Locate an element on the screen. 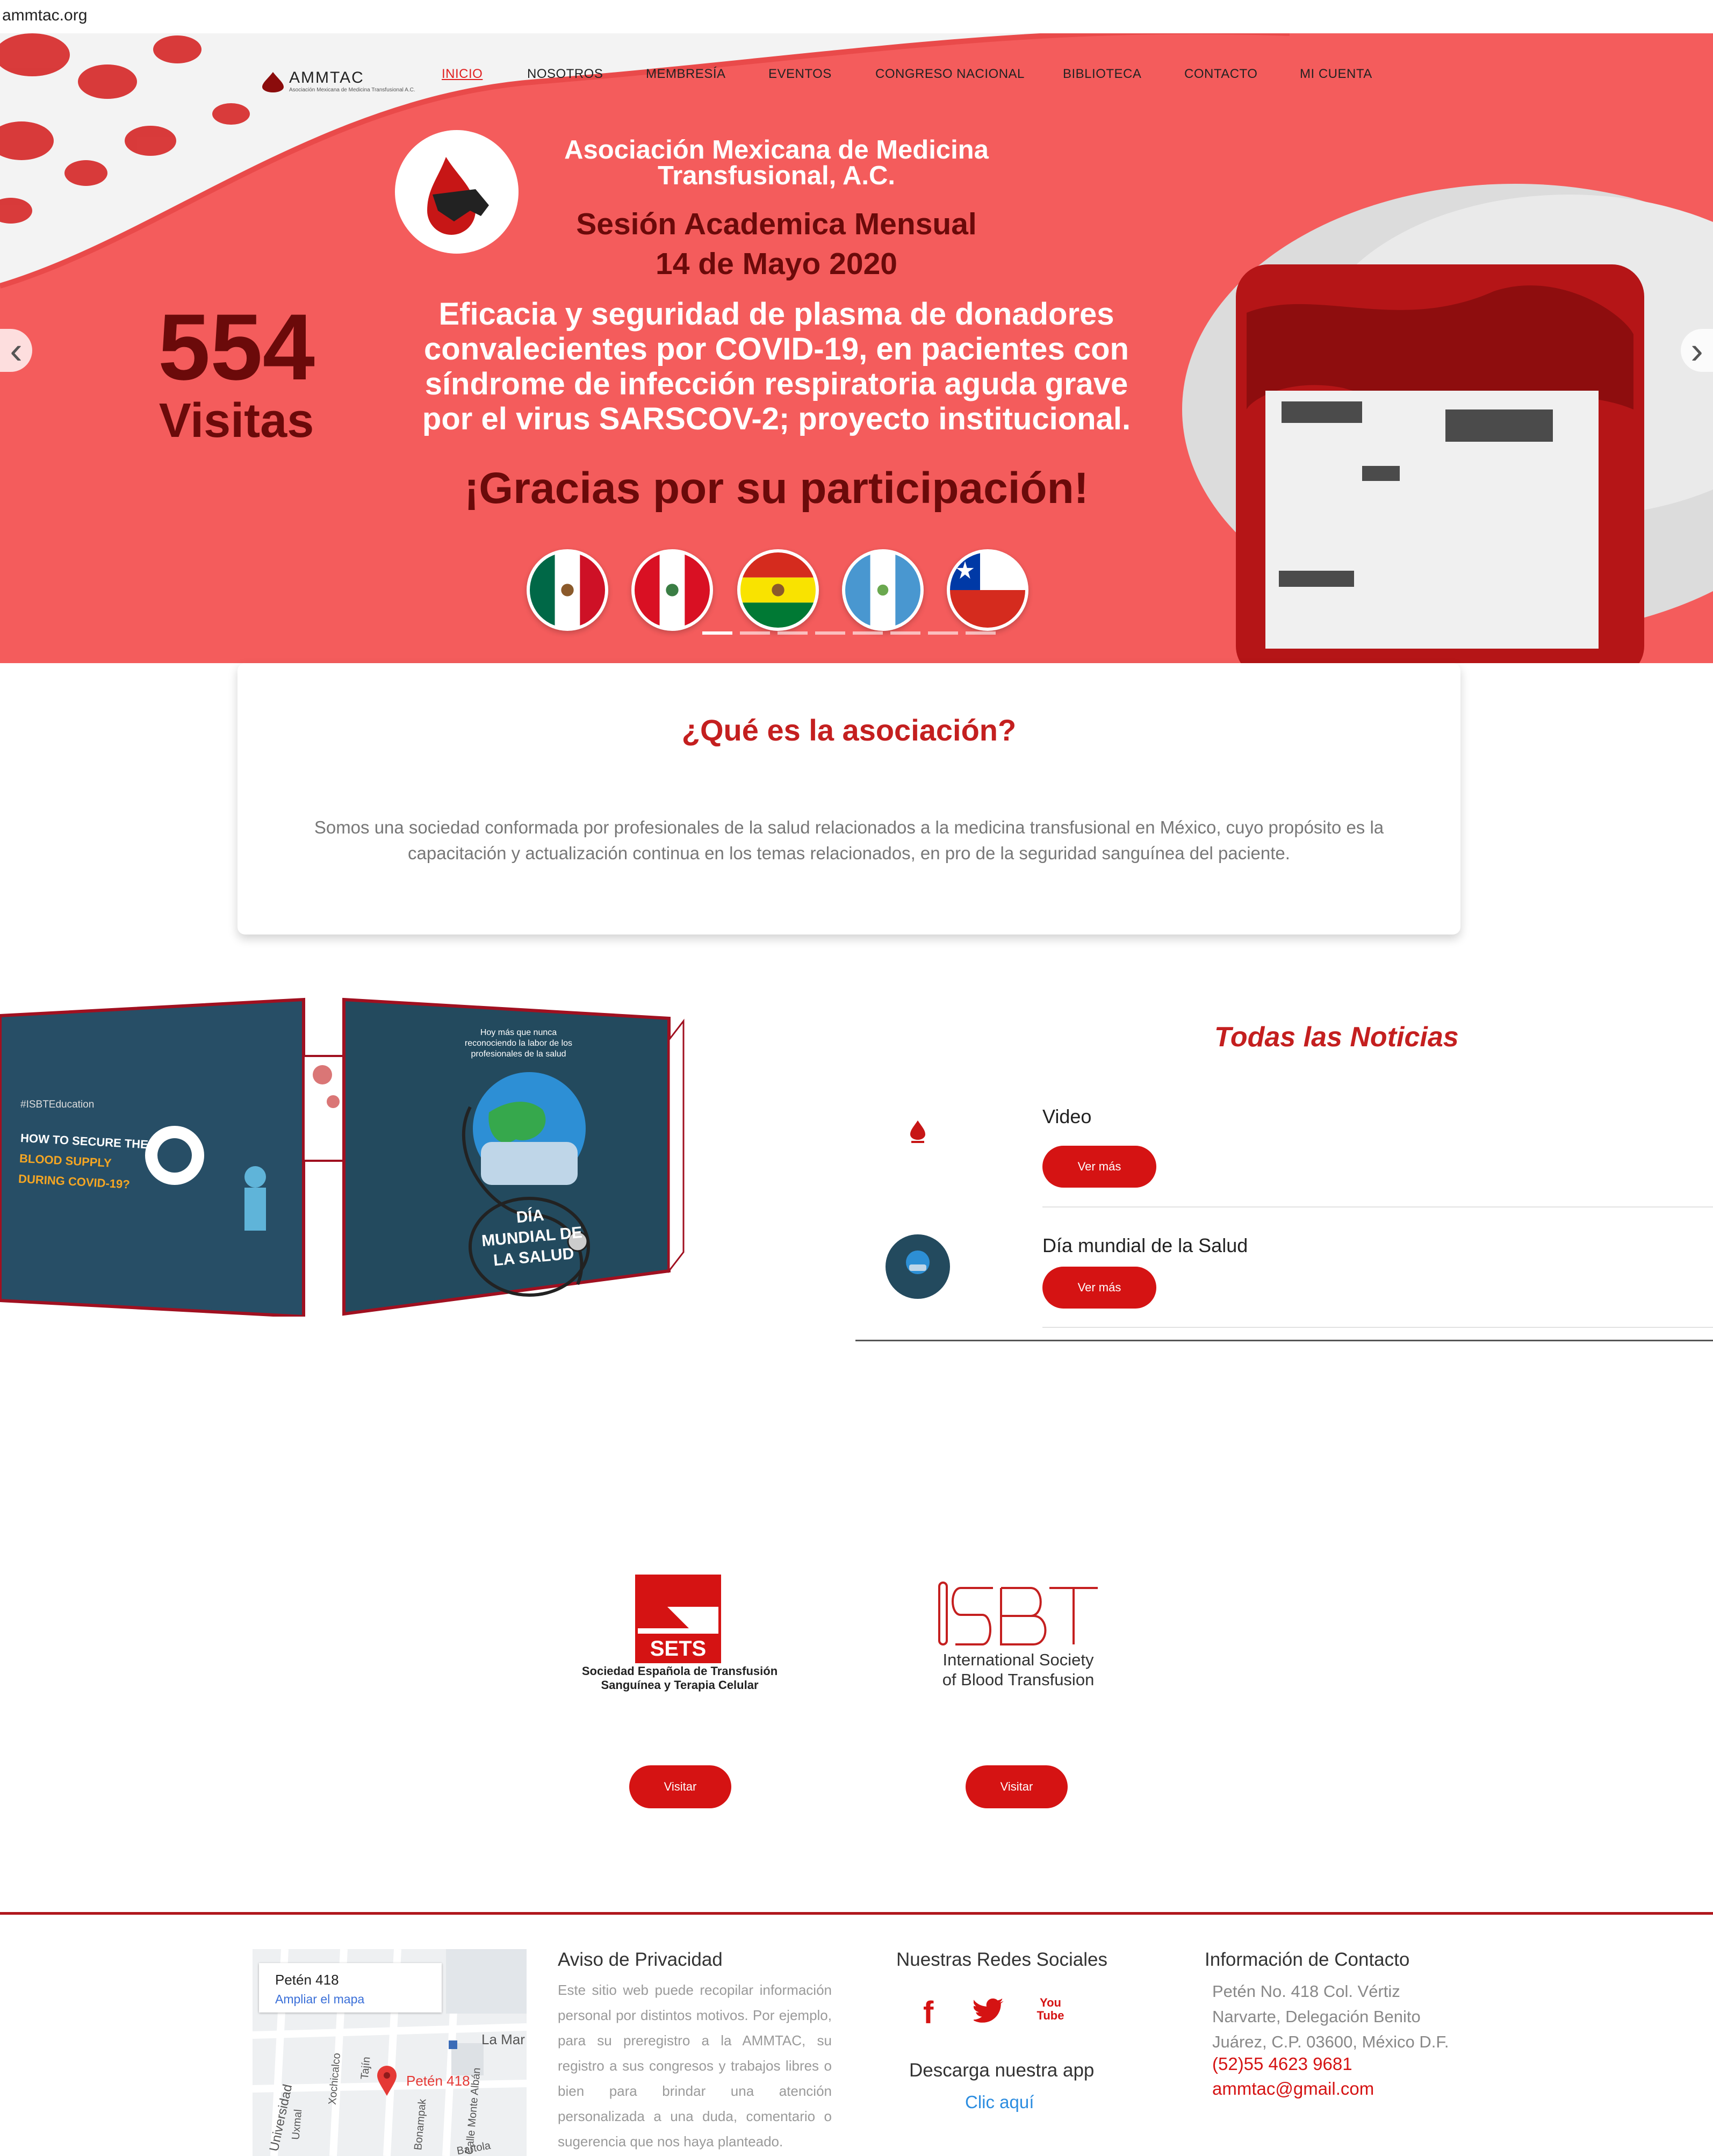 The image size is (1713, 2156). footer-top-rule is located at coordinates (857, 1913).